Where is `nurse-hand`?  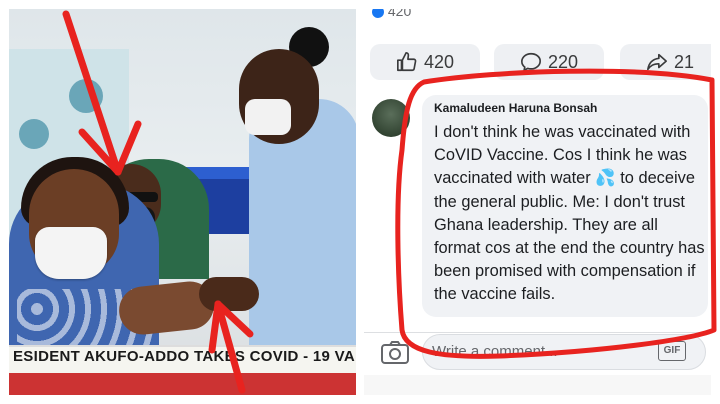
nurse-hand is located at coordinates (229, 294).